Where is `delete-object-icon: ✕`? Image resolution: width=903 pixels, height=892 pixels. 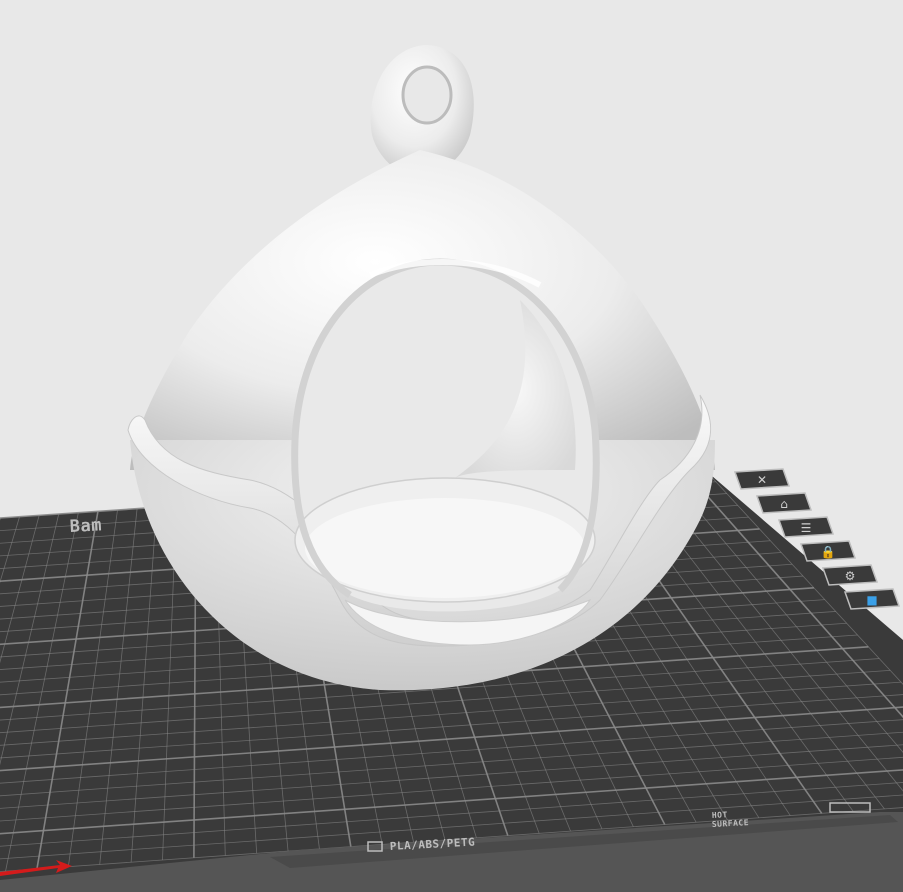
delete-object-icon: ✕ is located at coordinates (762, 479).